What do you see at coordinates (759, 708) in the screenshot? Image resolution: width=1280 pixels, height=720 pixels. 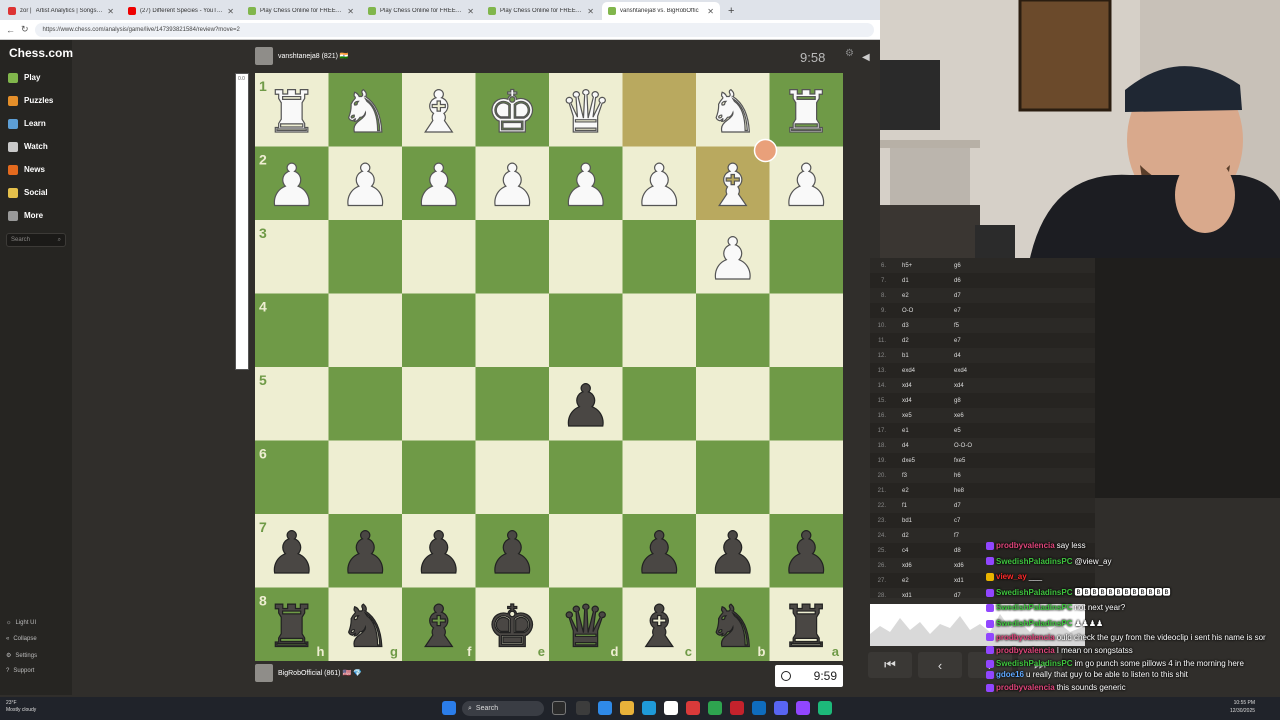 I see `outlook-icon` at bounding box center [759, 708].